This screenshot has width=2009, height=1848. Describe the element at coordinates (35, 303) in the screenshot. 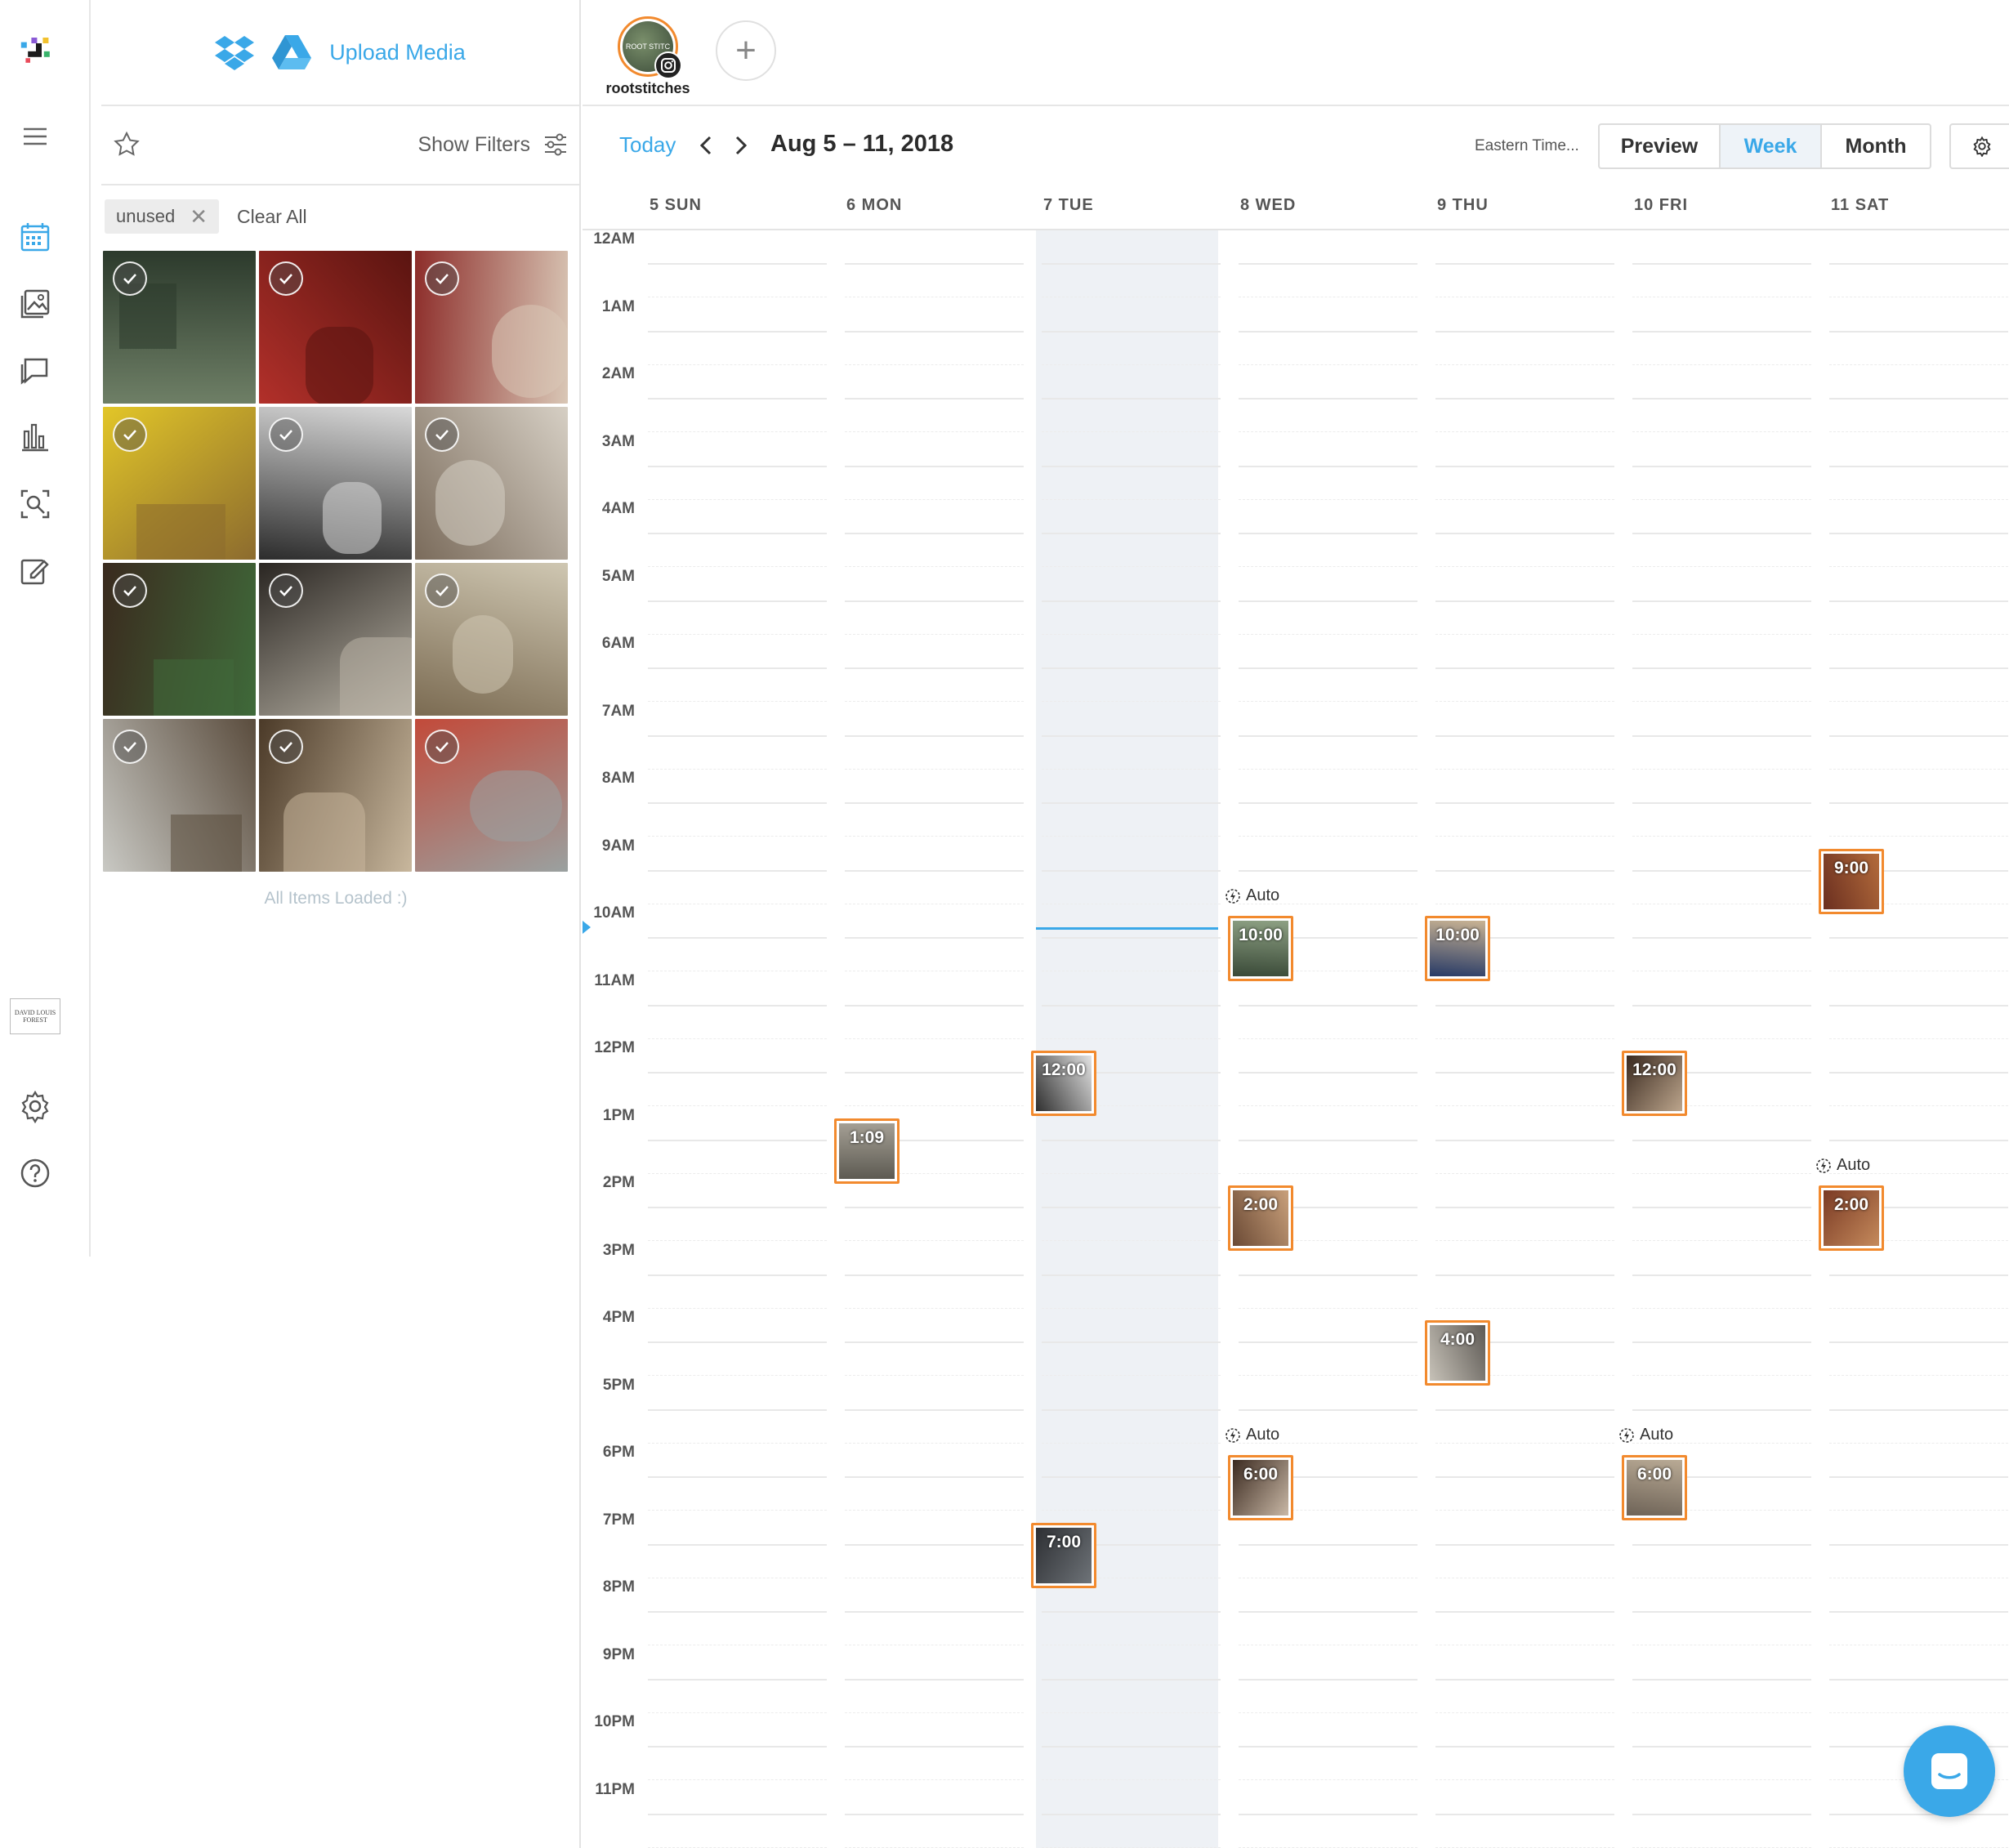

I see `media-library-icon` at that location.